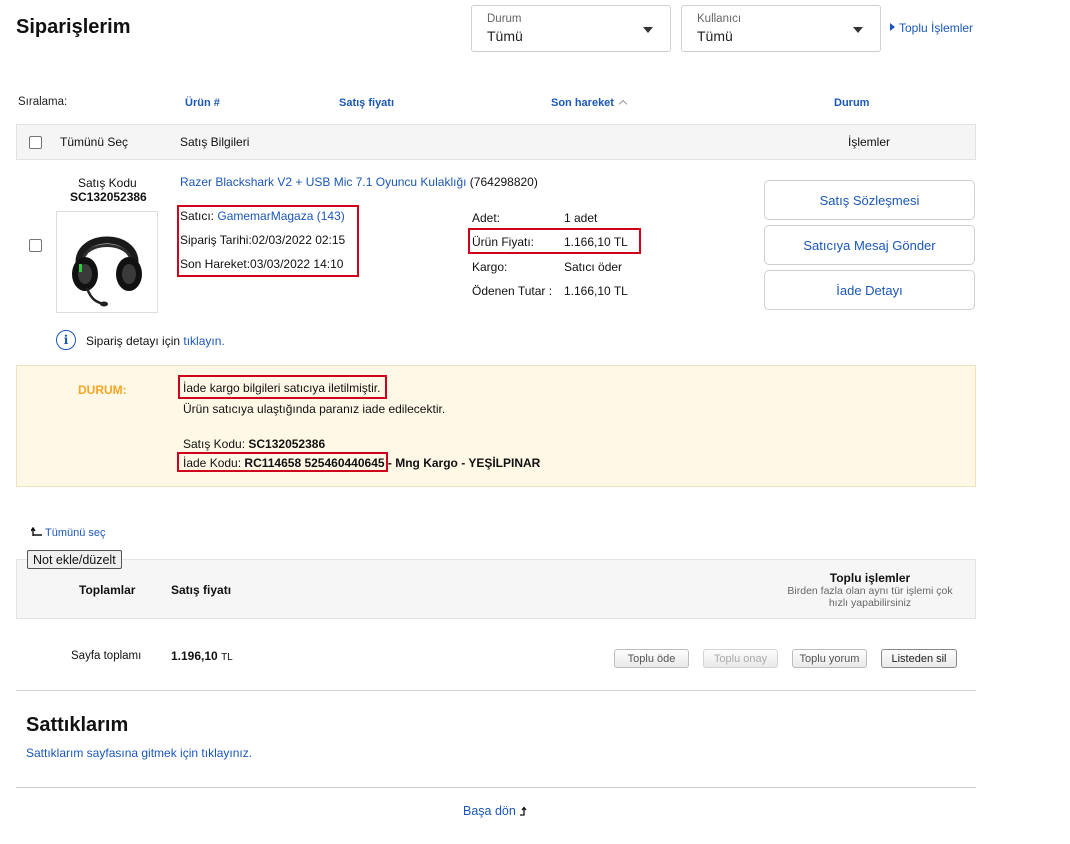  I want to click on status-filter-select: Durum Tümü, so click(571, 28).